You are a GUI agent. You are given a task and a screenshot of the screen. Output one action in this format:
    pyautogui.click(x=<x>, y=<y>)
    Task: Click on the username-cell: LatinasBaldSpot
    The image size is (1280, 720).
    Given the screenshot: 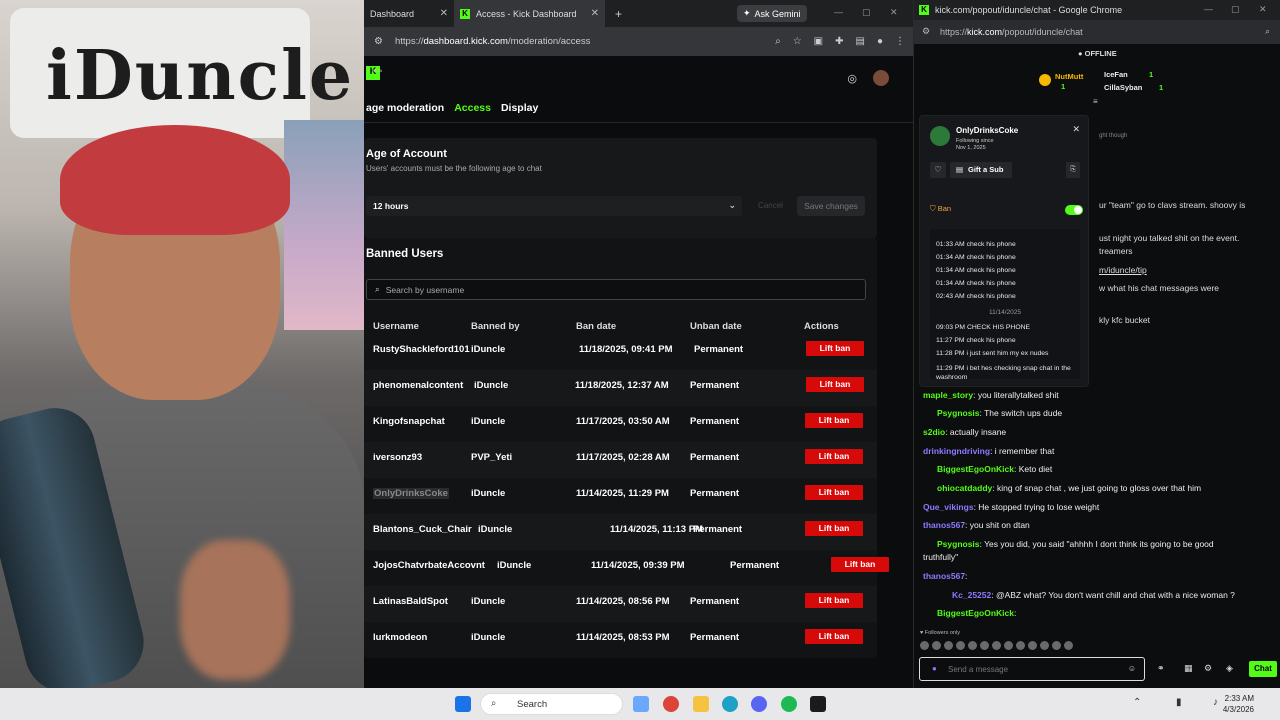 What is the action you would take?
    pyautogui.click(x=410, y=601)
    